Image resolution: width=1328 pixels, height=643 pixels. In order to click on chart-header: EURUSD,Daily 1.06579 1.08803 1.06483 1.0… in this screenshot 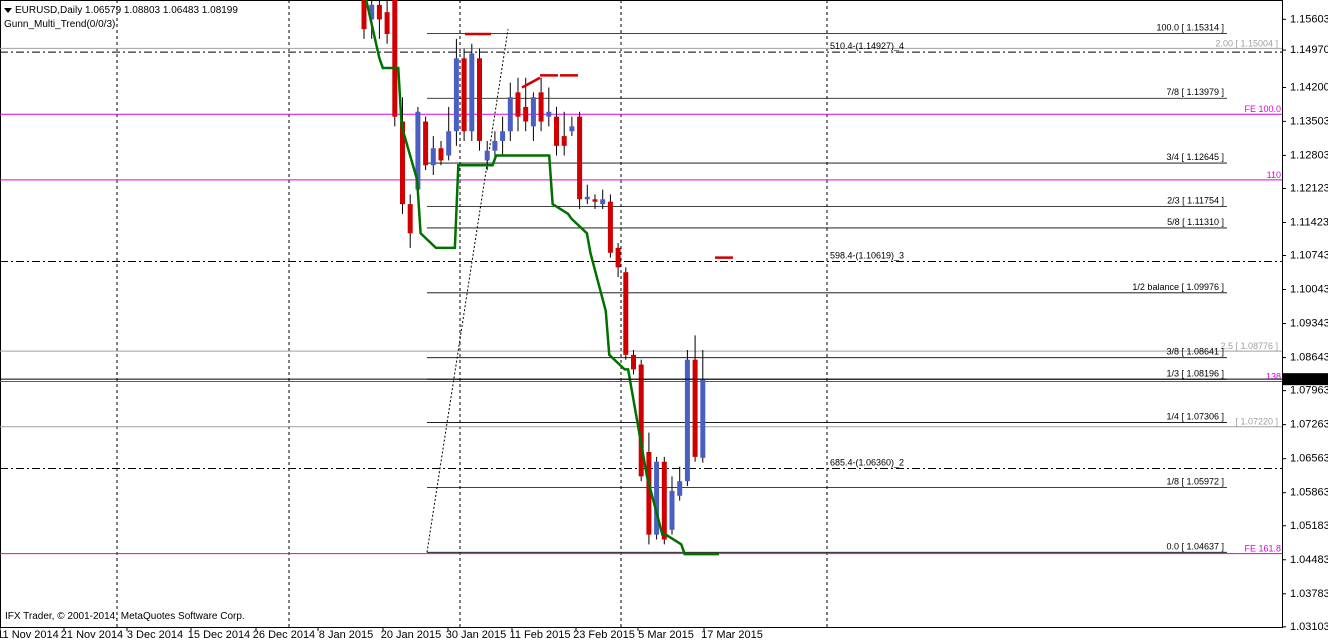, I will do `click(121, 18)`.